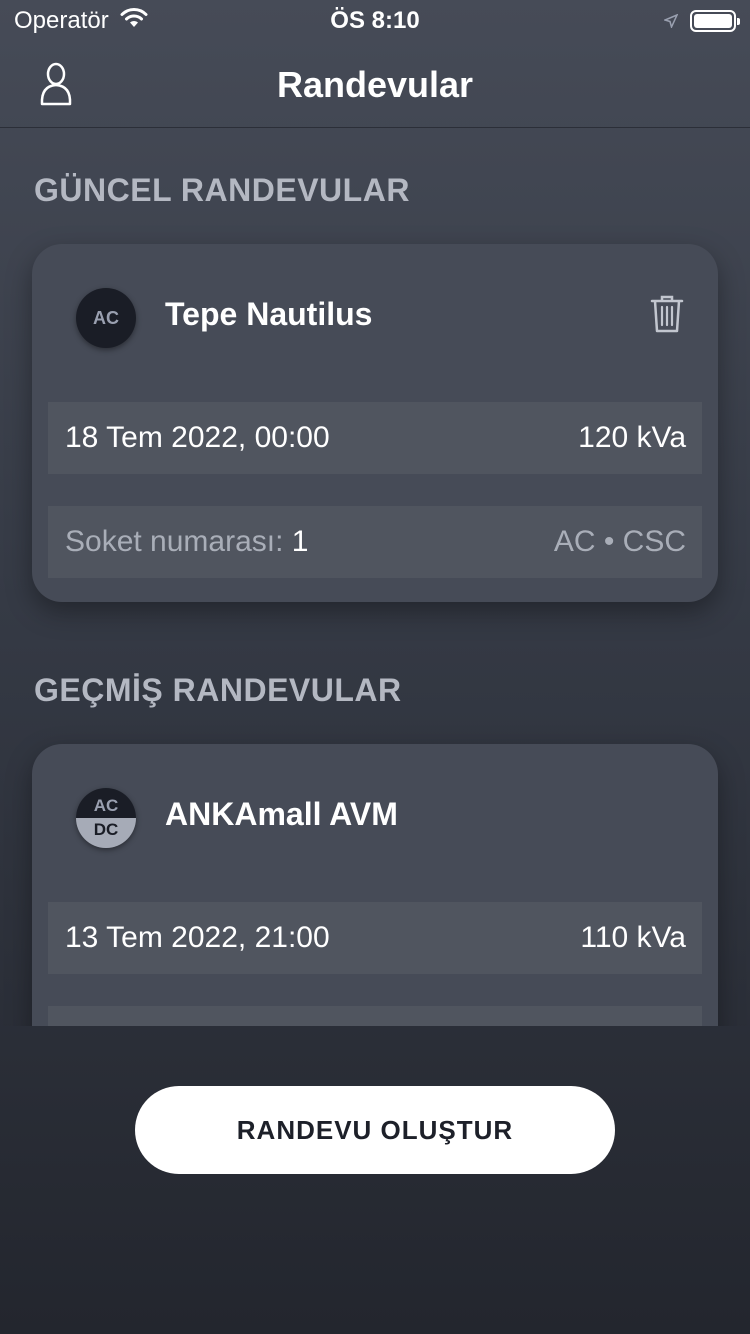 Image resolution: width=750 pixels, height=1334 pixels. Describe the element at coordinates (375, 1130) in the screenshot. I see `create-appointment-button: RANDEVU OLUŞTUR` at that location.